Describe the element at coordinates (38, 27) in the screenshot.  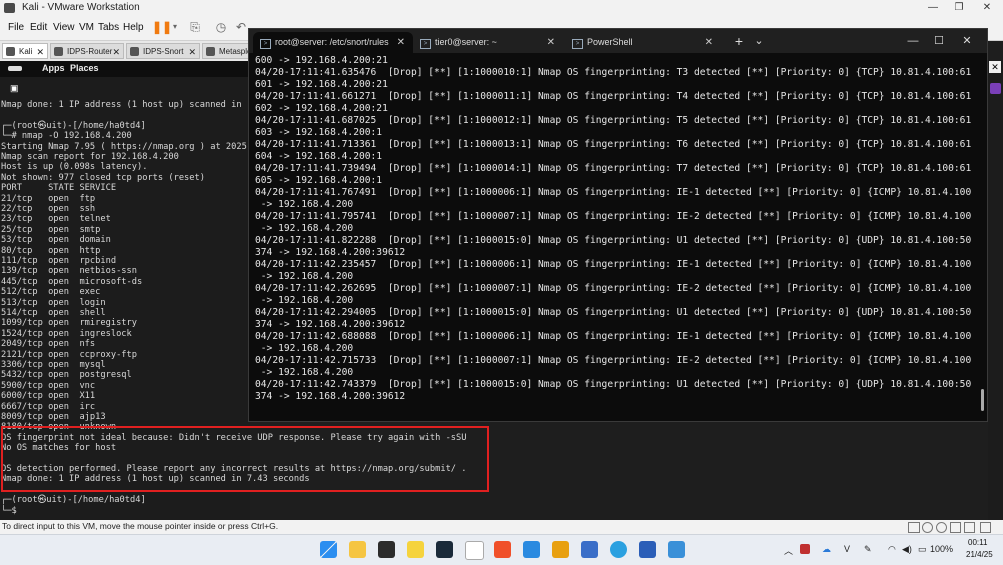
I see `menu-edit: Edit` at that location.